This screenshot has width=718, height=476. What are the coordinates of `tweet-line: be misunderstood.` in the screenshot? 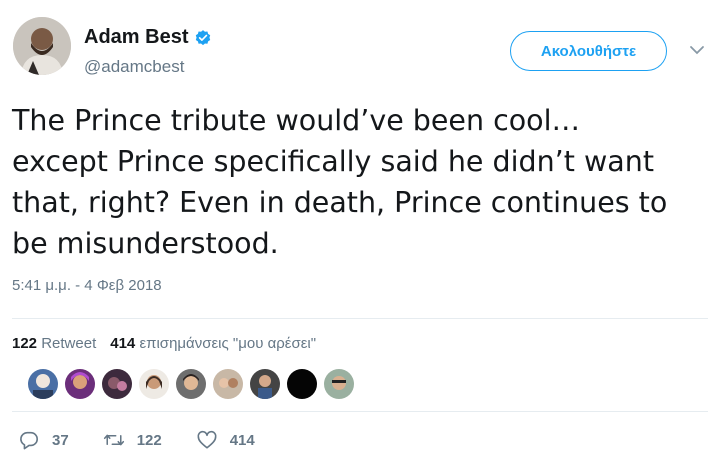 It's located at (145, 243).